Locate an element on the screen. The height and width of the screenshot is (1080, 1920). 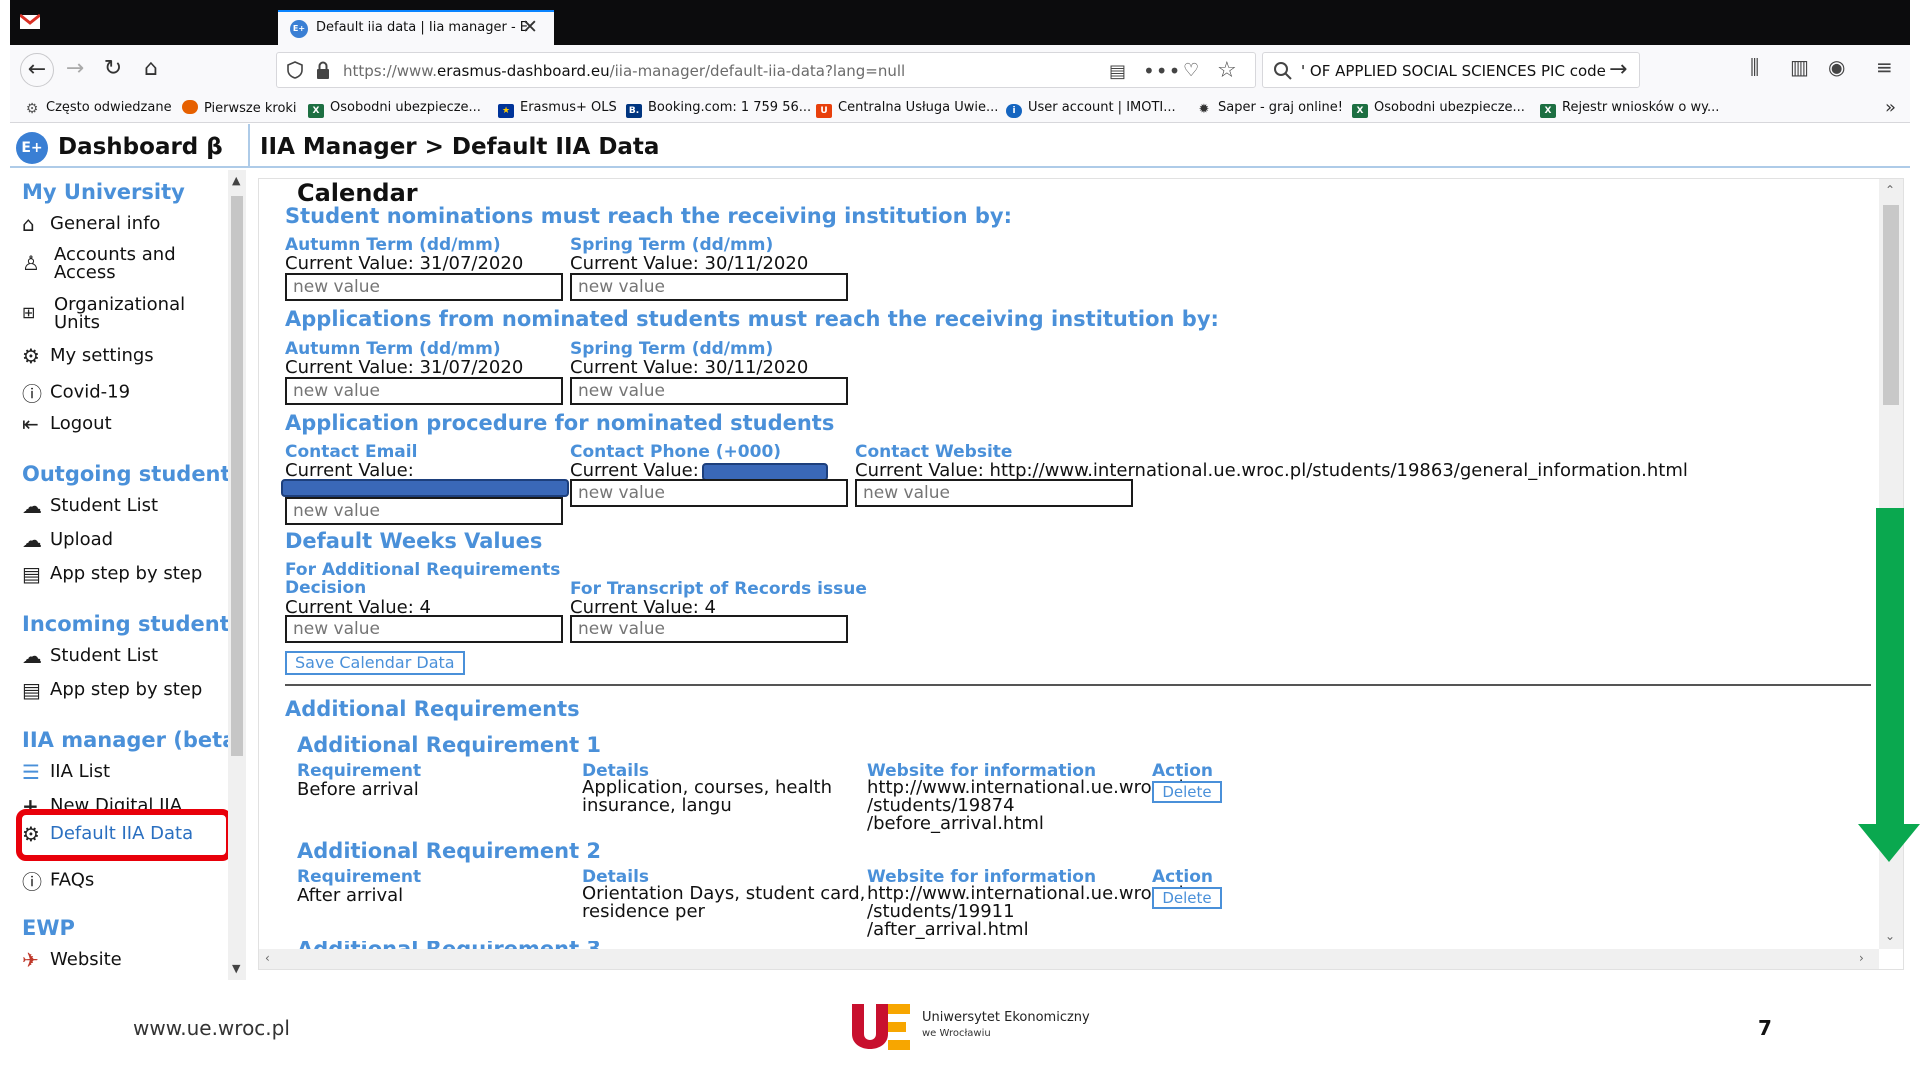
lock-icon is located at coordinates (323, 70).